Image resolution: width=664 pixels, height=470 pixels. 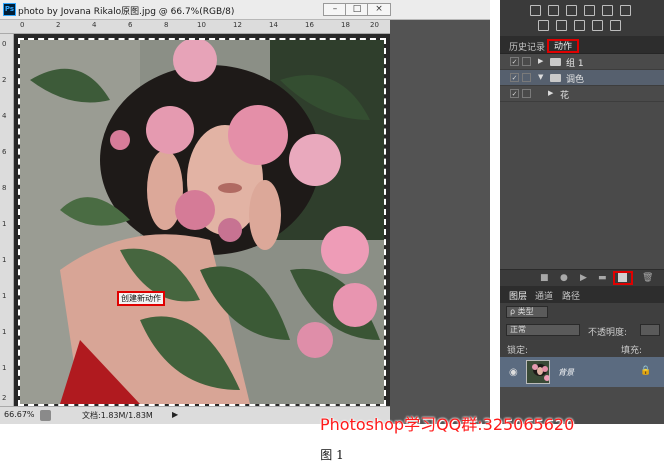 What do you see at coordinates (527, 46) in the screenshot?
I see `tab-history: 历史记录` at bounding box center [527, 46].